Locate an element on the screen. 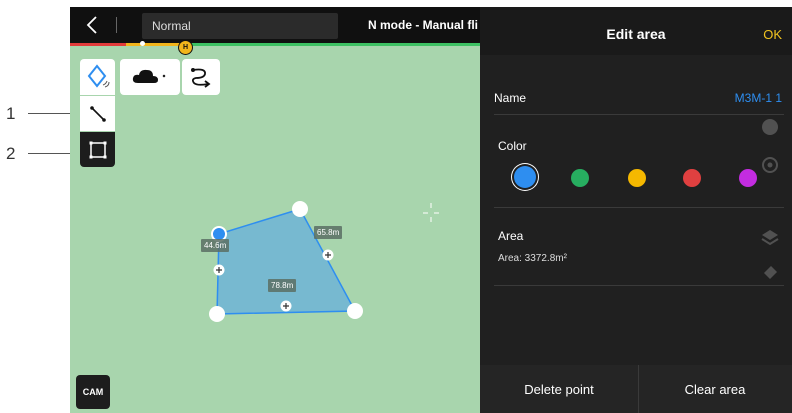 The image size is (792, 413). target-icon is located at coordinates (770, 165).